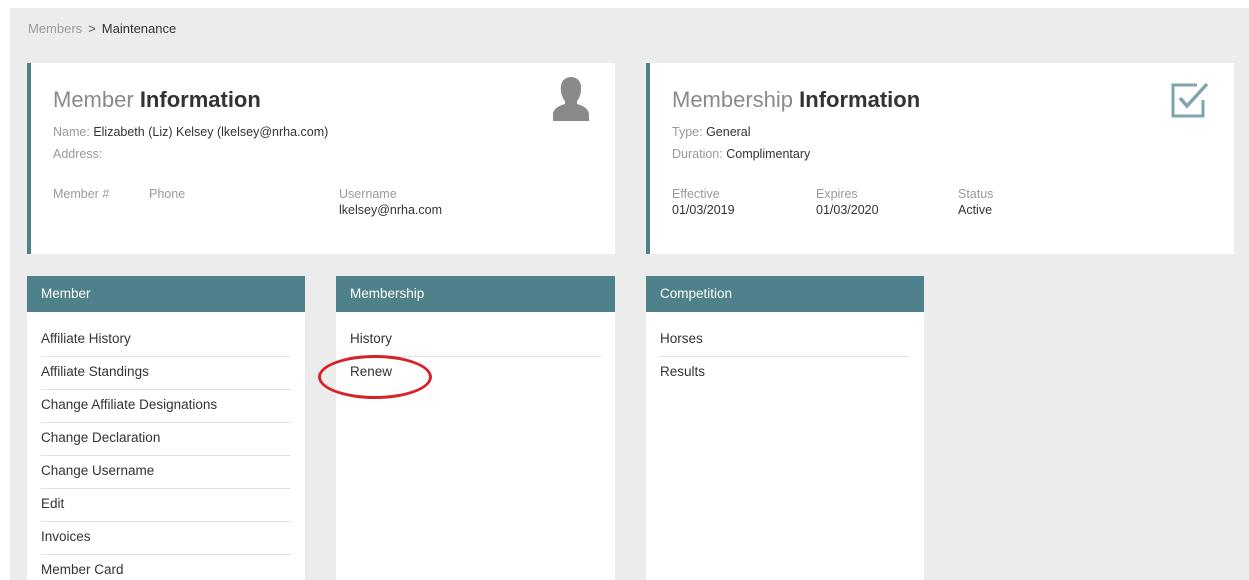  I want to click on membership-duration-label: Duration:, so click(697, 154).